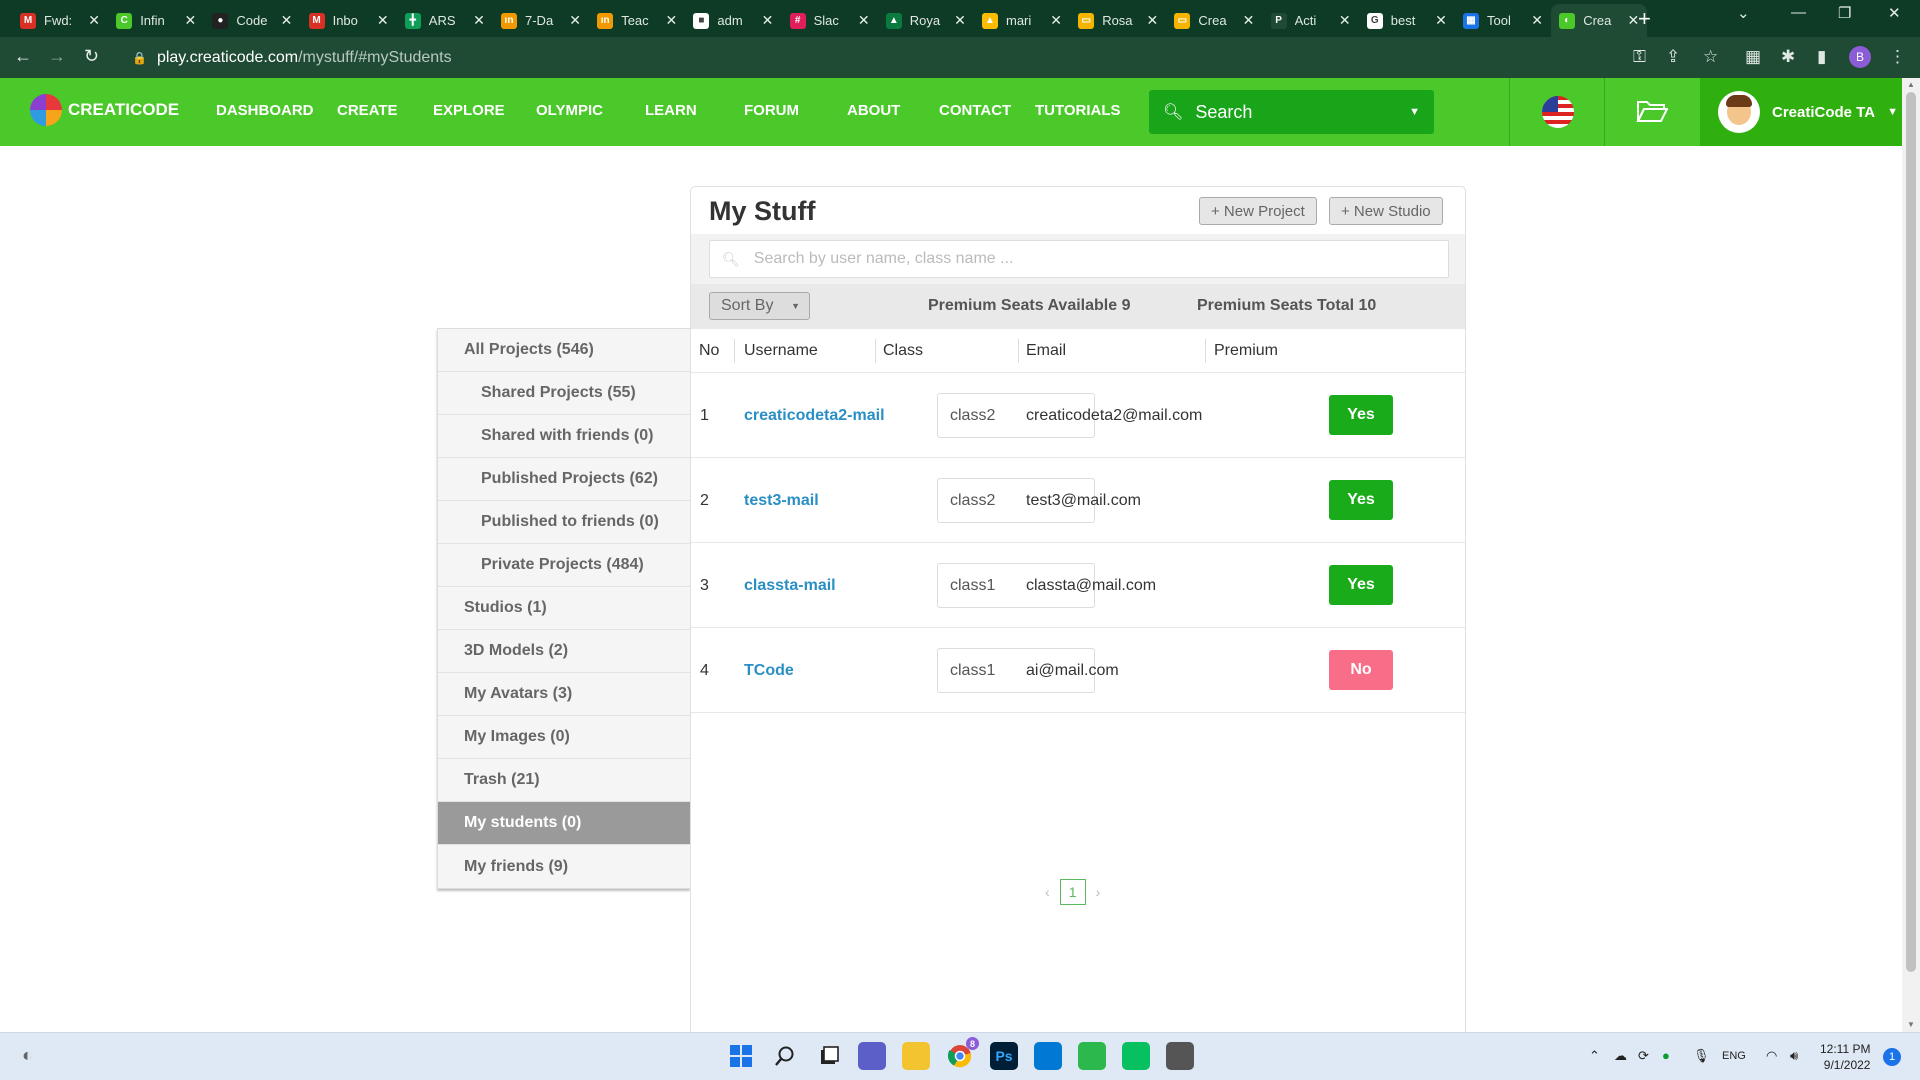 The image size is (1920, 1080). Describe the element at coordinates (1911, 1024) in the screenshot. I see `scroll-down-icon: ▼` at that location.